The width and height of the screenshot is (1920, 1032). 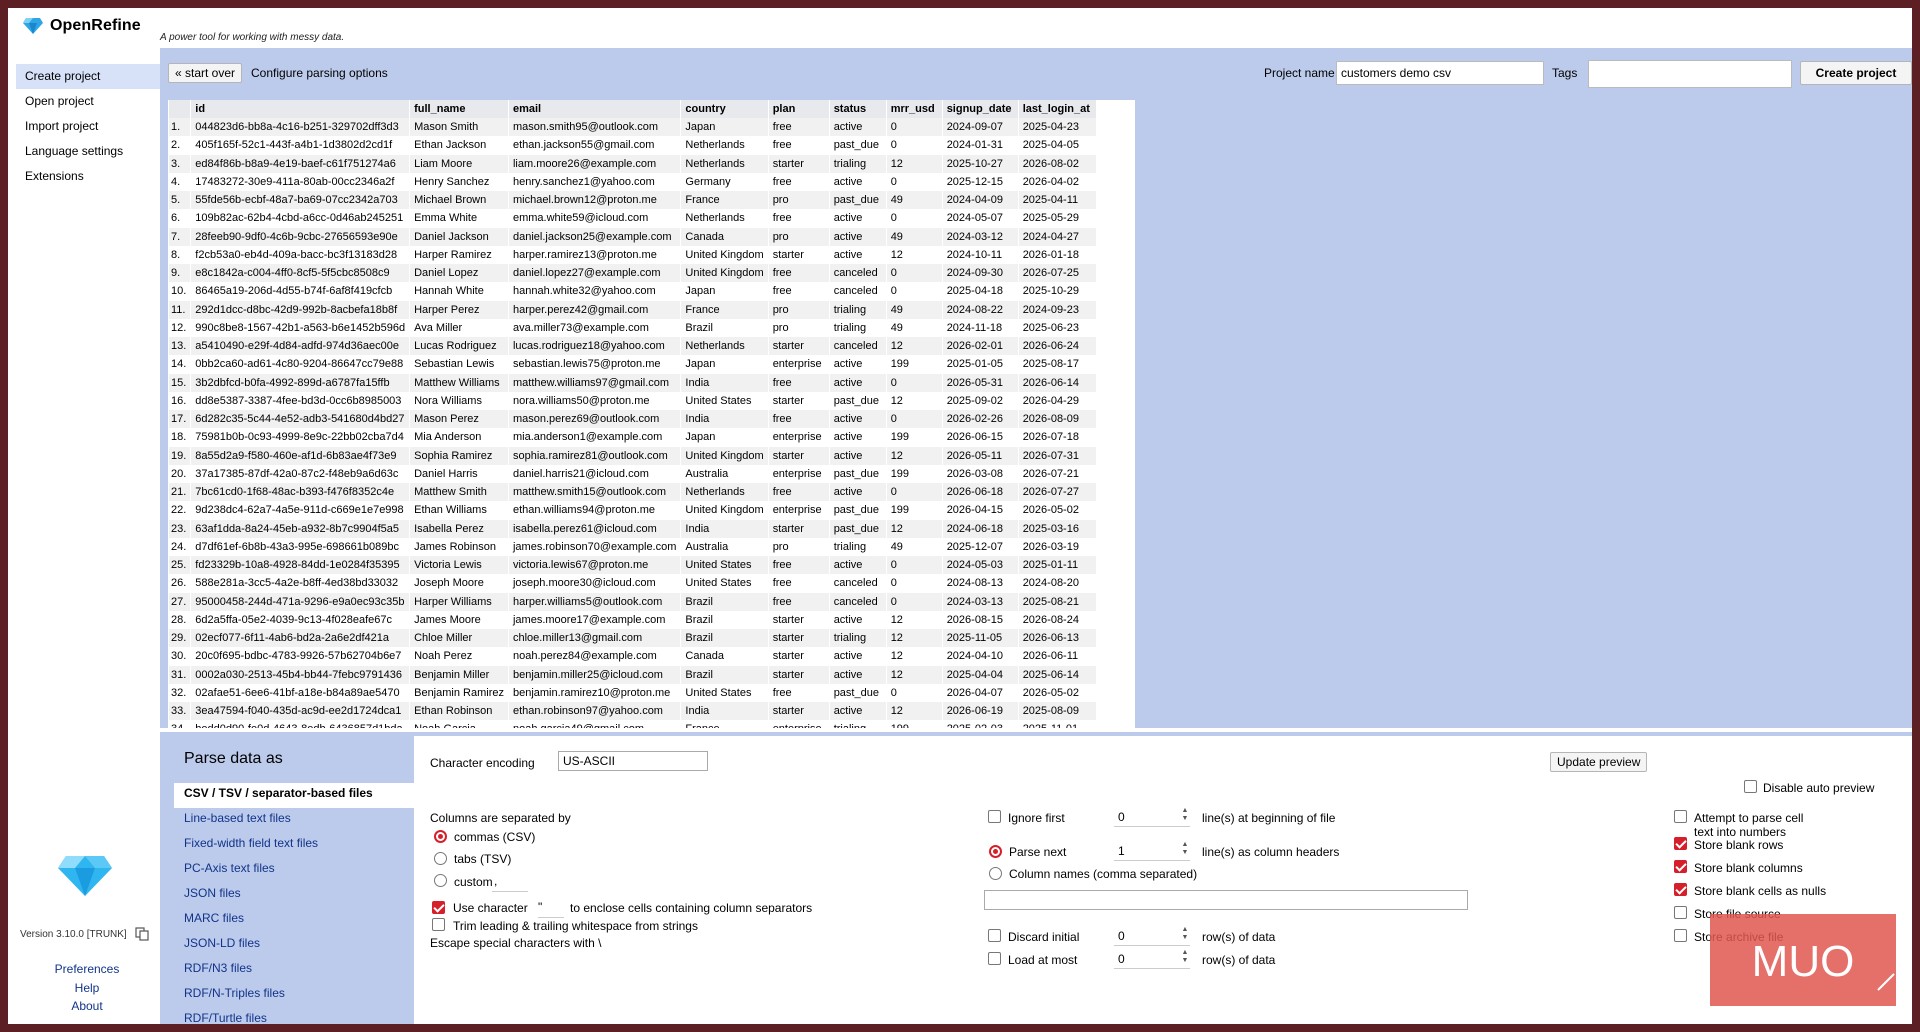 I want to click on copy-icon, so click(x=142, y=934).